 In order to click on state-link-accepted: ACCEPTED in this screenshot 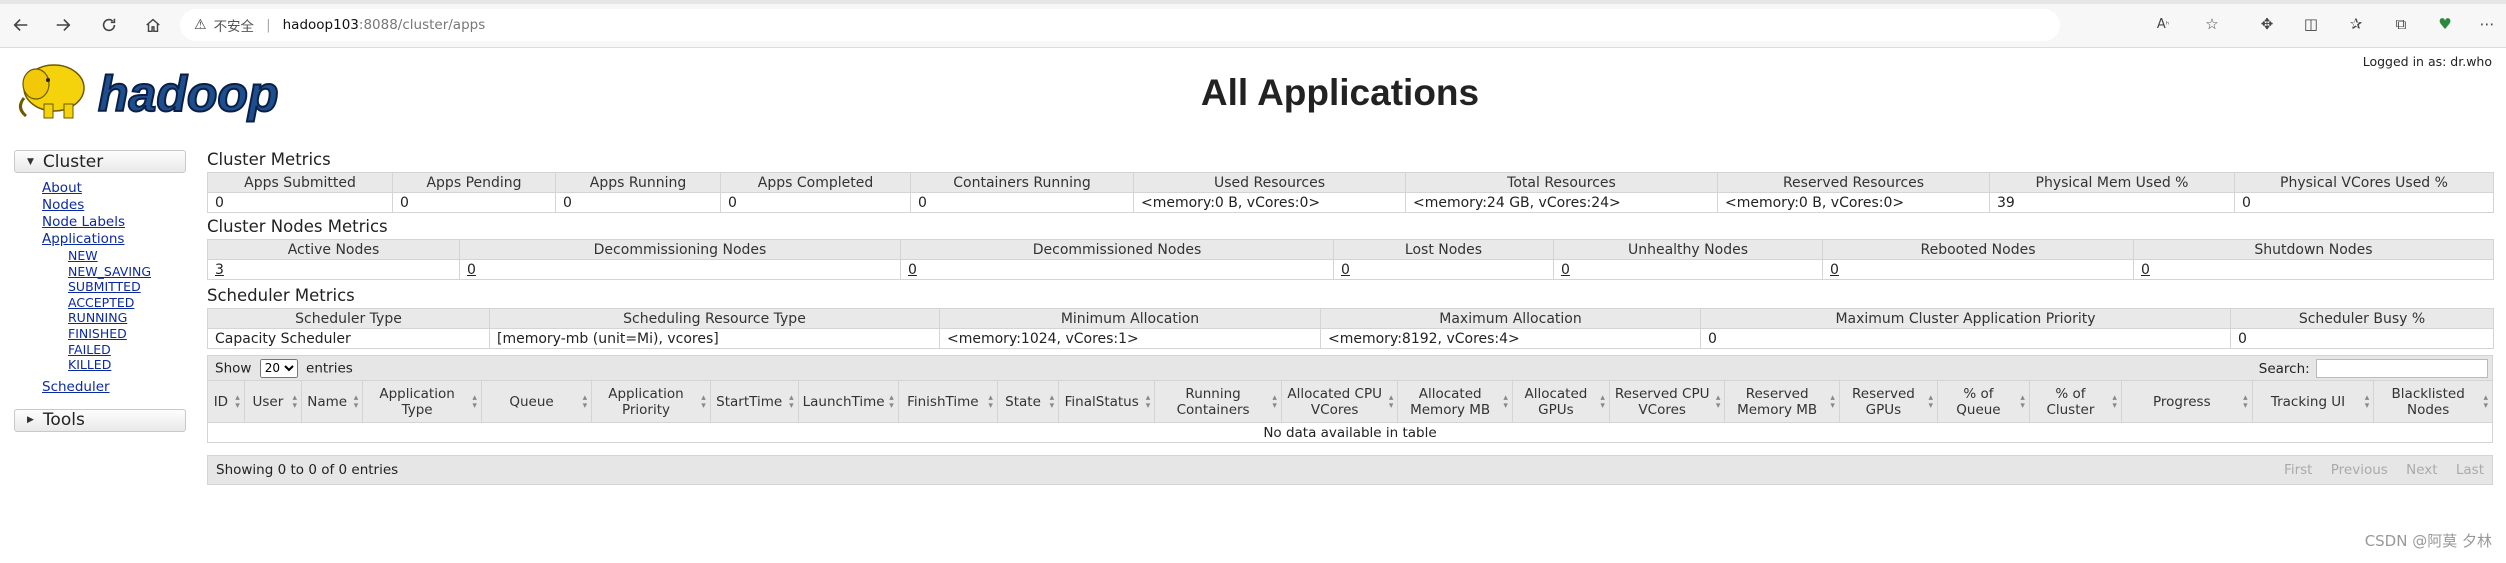, I will do `click(127, 303)`.